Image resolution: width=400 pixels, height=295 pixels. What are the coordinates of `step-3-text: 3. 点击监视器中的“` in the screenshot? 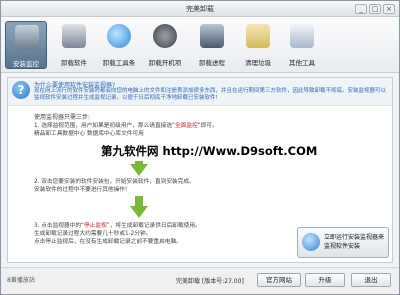 It's located at (59, 226).